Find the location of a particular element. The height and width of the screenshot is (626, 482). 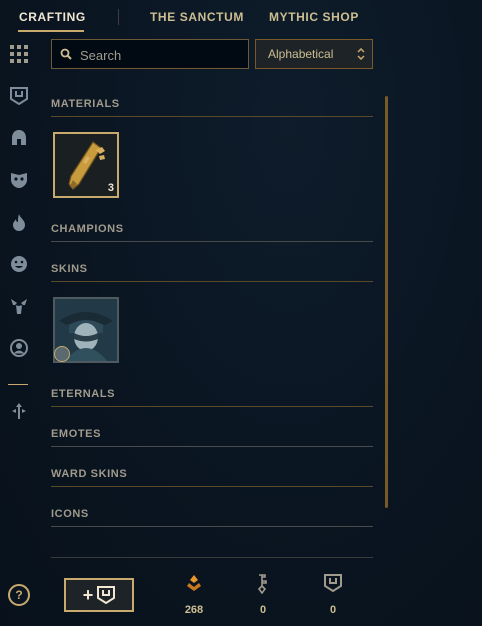

key-fragment-icon is located at coordinates (86, 165).